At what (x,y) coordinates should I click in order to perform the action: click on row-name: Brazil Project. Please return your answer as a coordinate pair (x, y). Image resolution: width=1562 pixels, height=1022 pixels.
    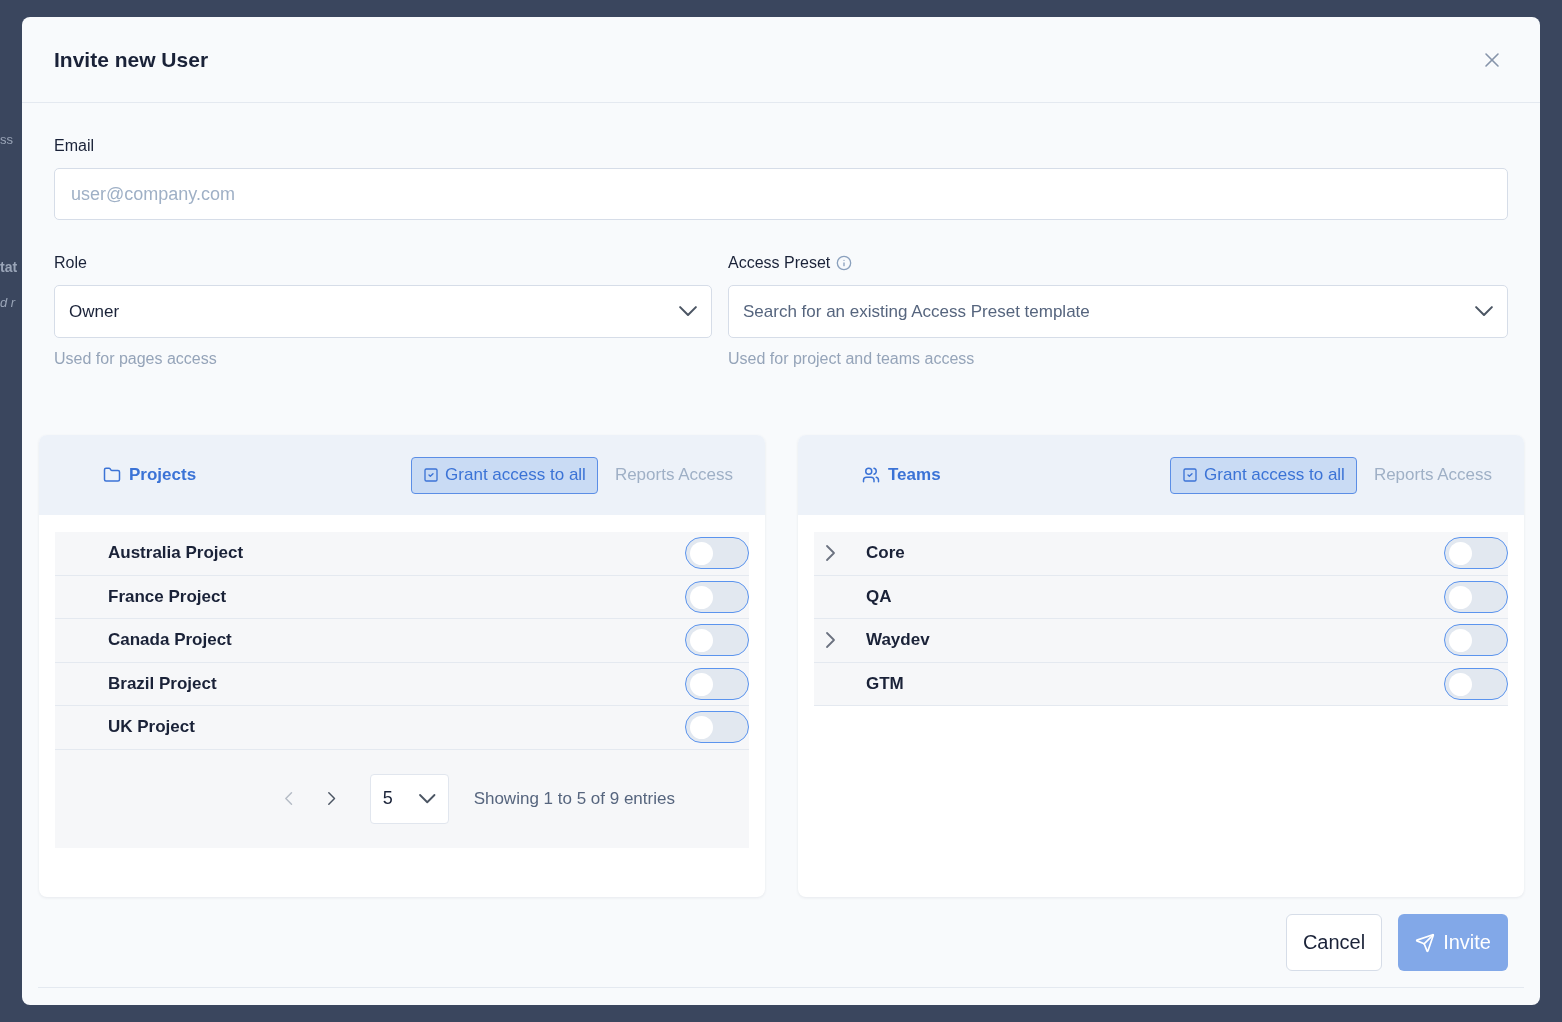
    Looking at the image, I should click on (162, 683).